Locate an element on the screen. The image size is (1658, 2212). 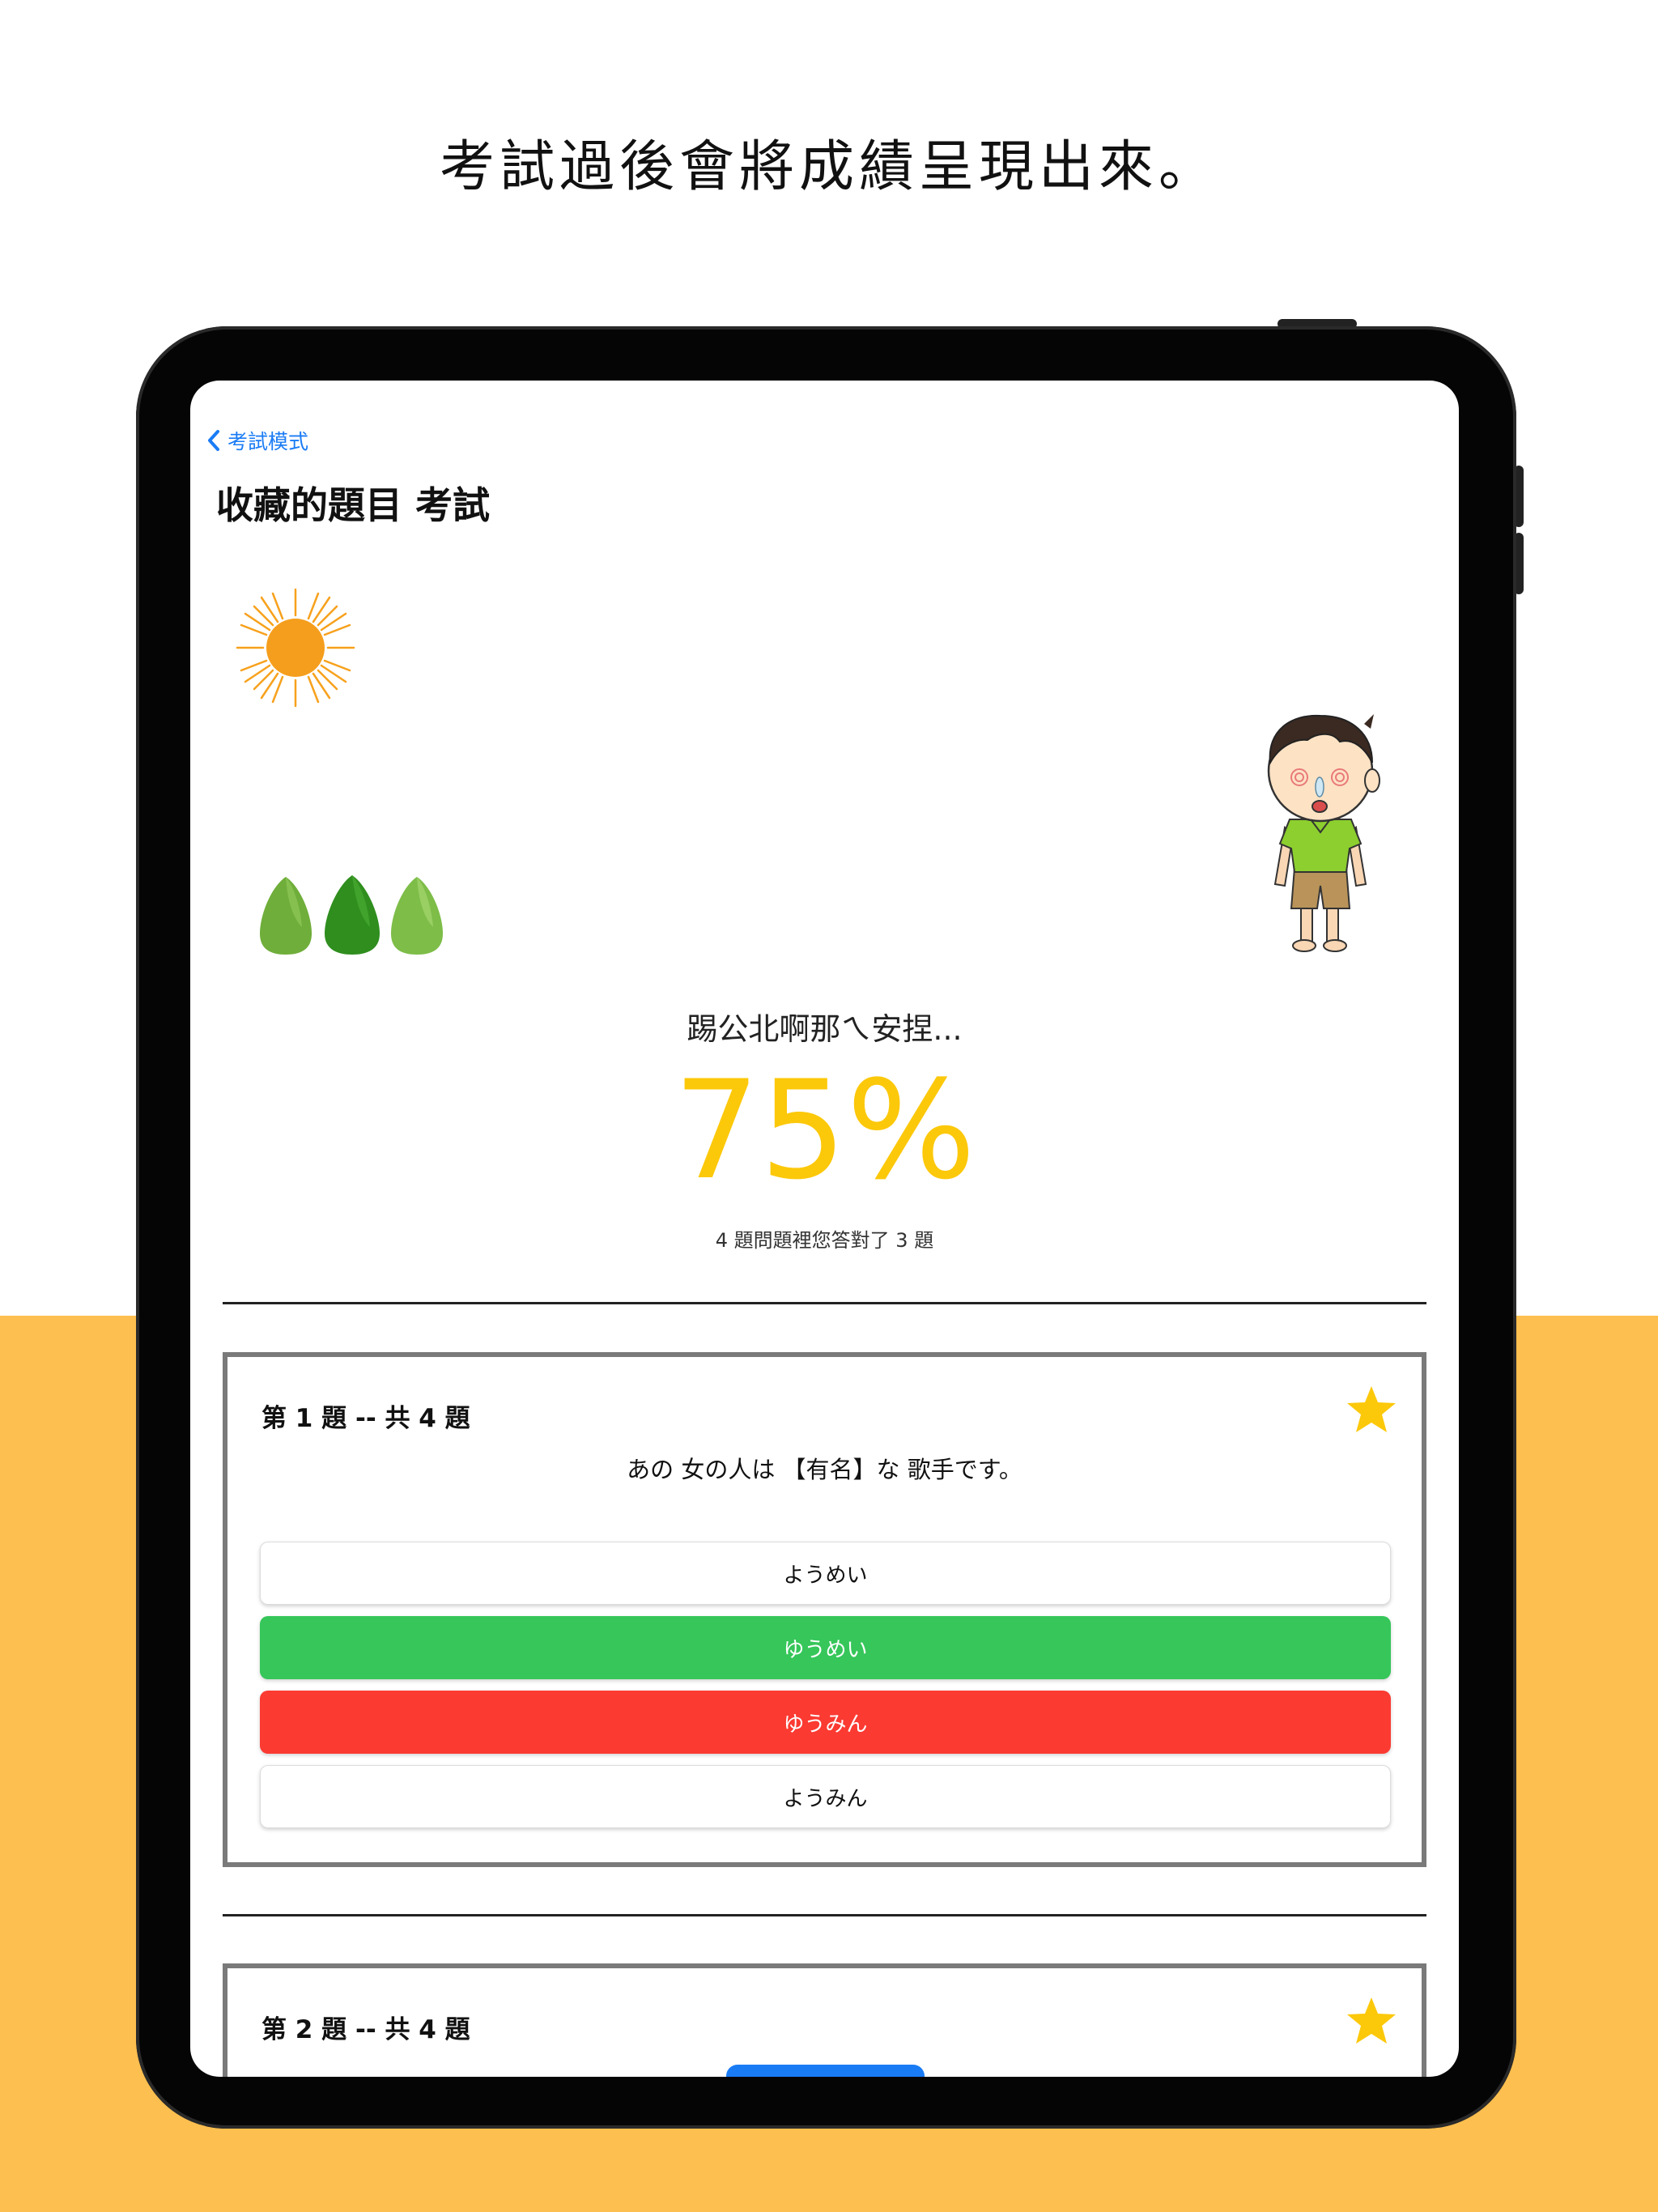
option-label: ようめい is located at coordinates (825, 1575).